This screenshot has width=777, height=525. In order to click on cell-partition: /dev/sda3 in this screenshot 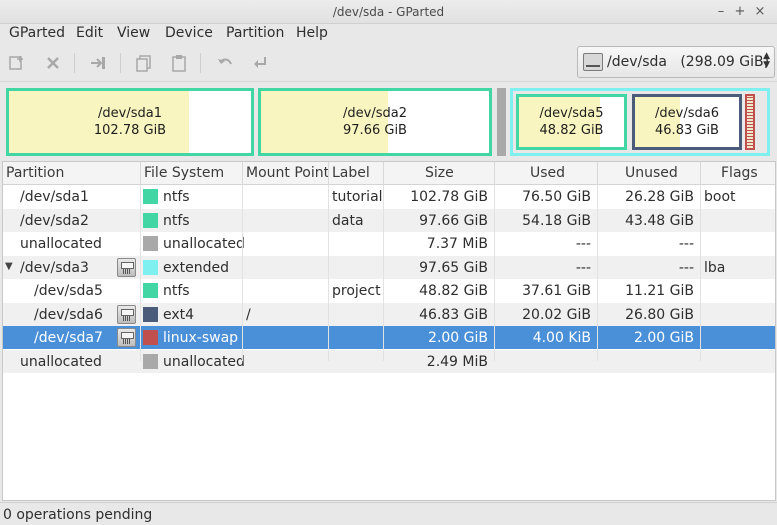, I will do `click(54, 267)`.